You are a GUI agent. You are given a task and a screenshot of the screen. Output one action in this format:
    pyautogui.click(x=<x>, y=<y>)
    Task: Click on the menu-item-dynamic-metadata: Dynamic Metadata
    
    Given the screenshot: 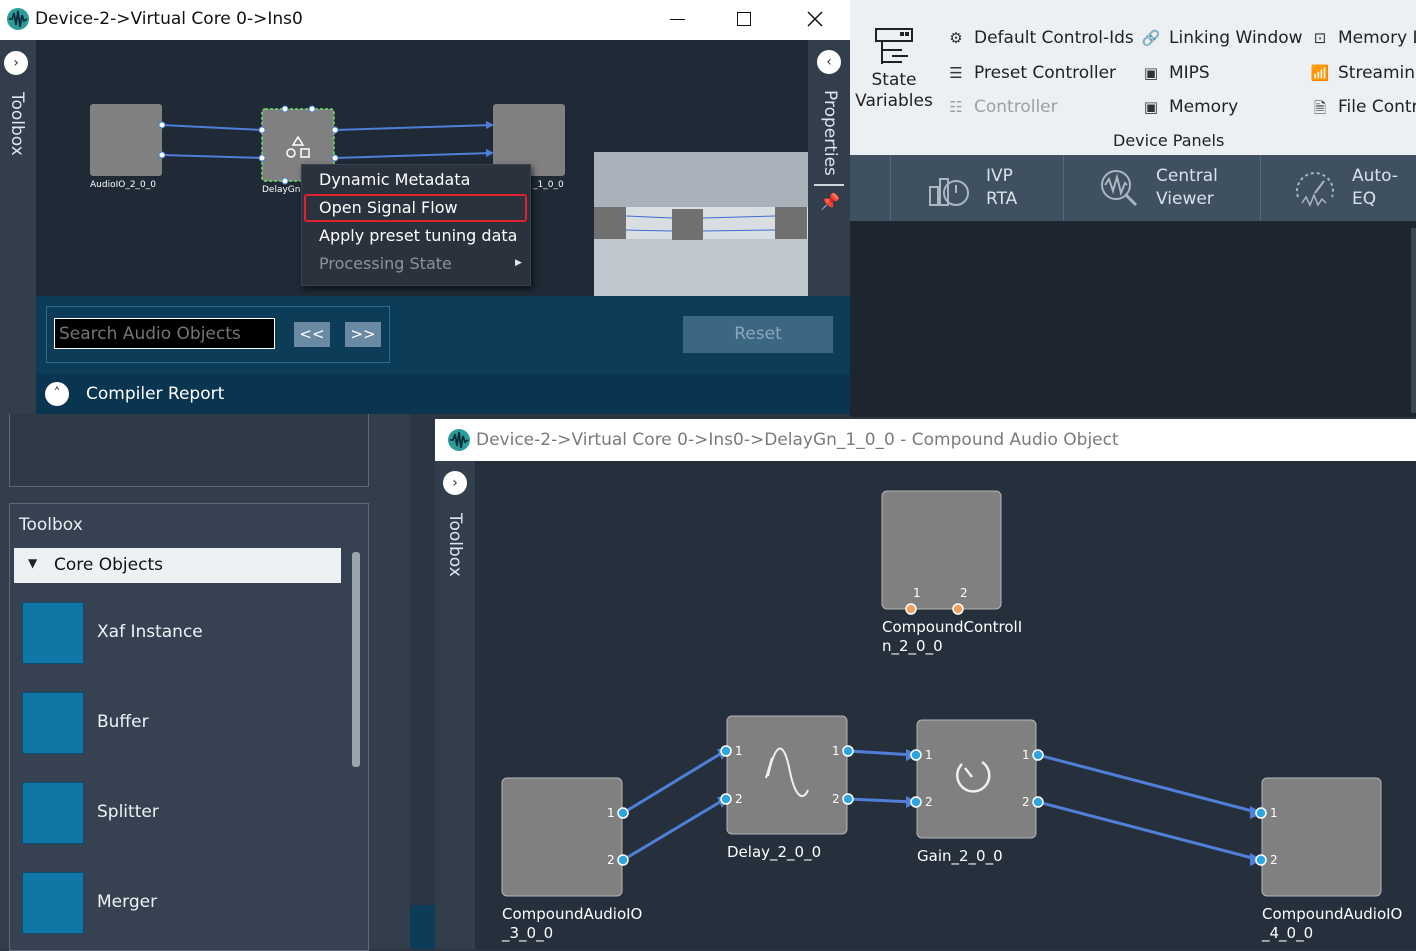 What is the action you would take?
    pyautogui.click(x=394, y=179)
    